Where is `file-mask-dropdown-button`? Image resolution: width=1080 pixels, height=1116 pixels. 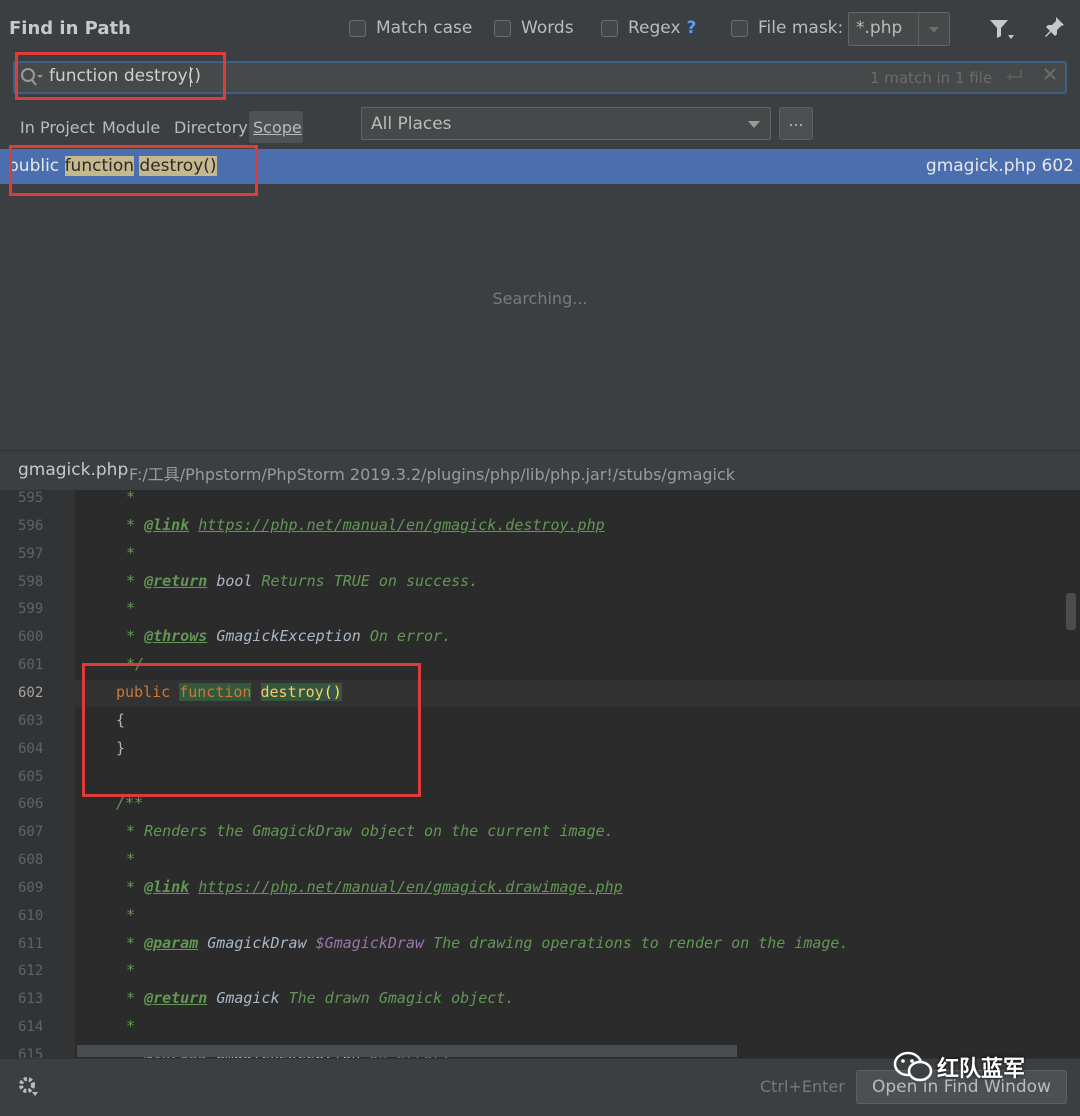 file-mask-dropdown-button is located at coordinates (934, 29).